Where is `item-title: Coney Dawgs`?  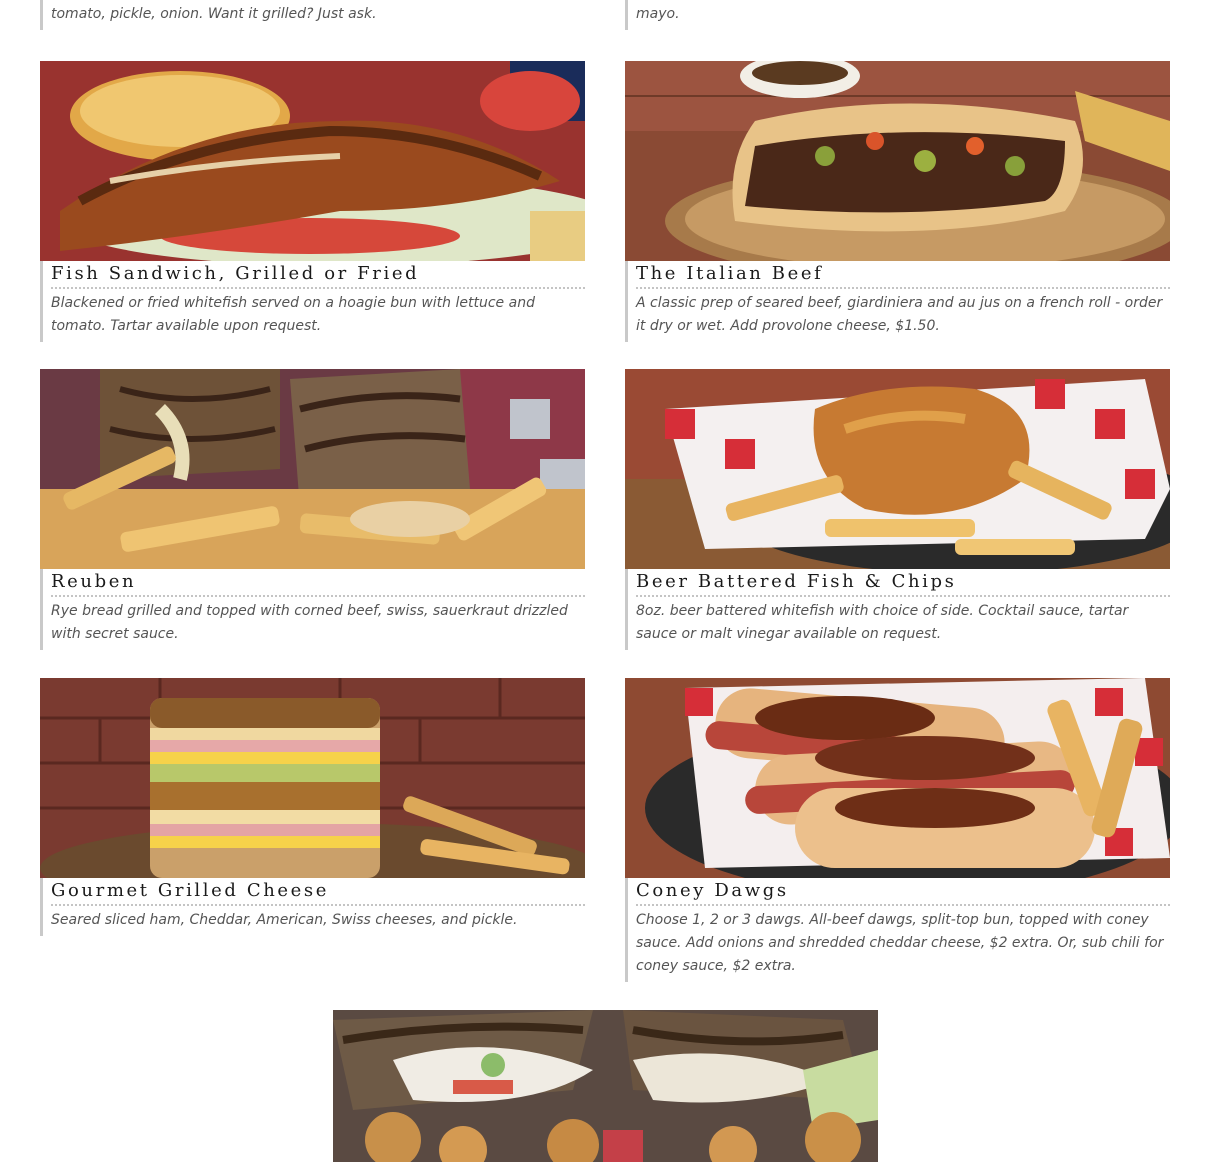
item-title: Coney Dawgs is located at coordinates (903, 892).